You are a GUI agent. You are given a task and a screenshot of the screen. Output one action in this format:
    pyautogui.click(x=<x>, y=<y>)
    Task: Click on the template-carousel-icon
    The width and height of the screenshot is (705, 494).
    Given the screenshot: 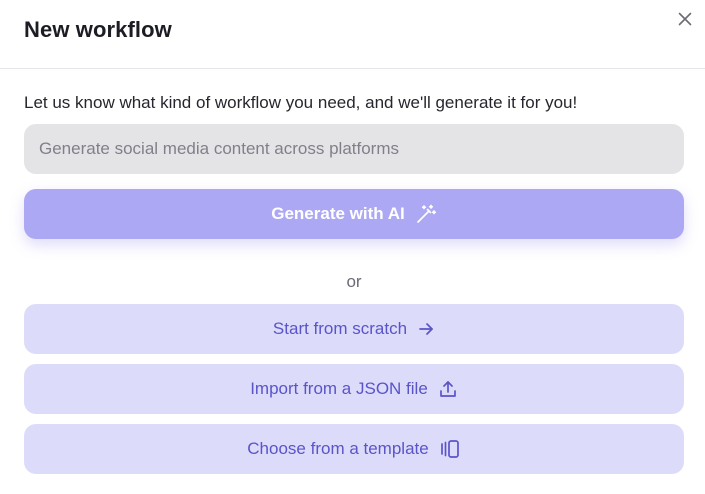 What is the action you would take?
    pyautogui.click(x=450, y=449)
    